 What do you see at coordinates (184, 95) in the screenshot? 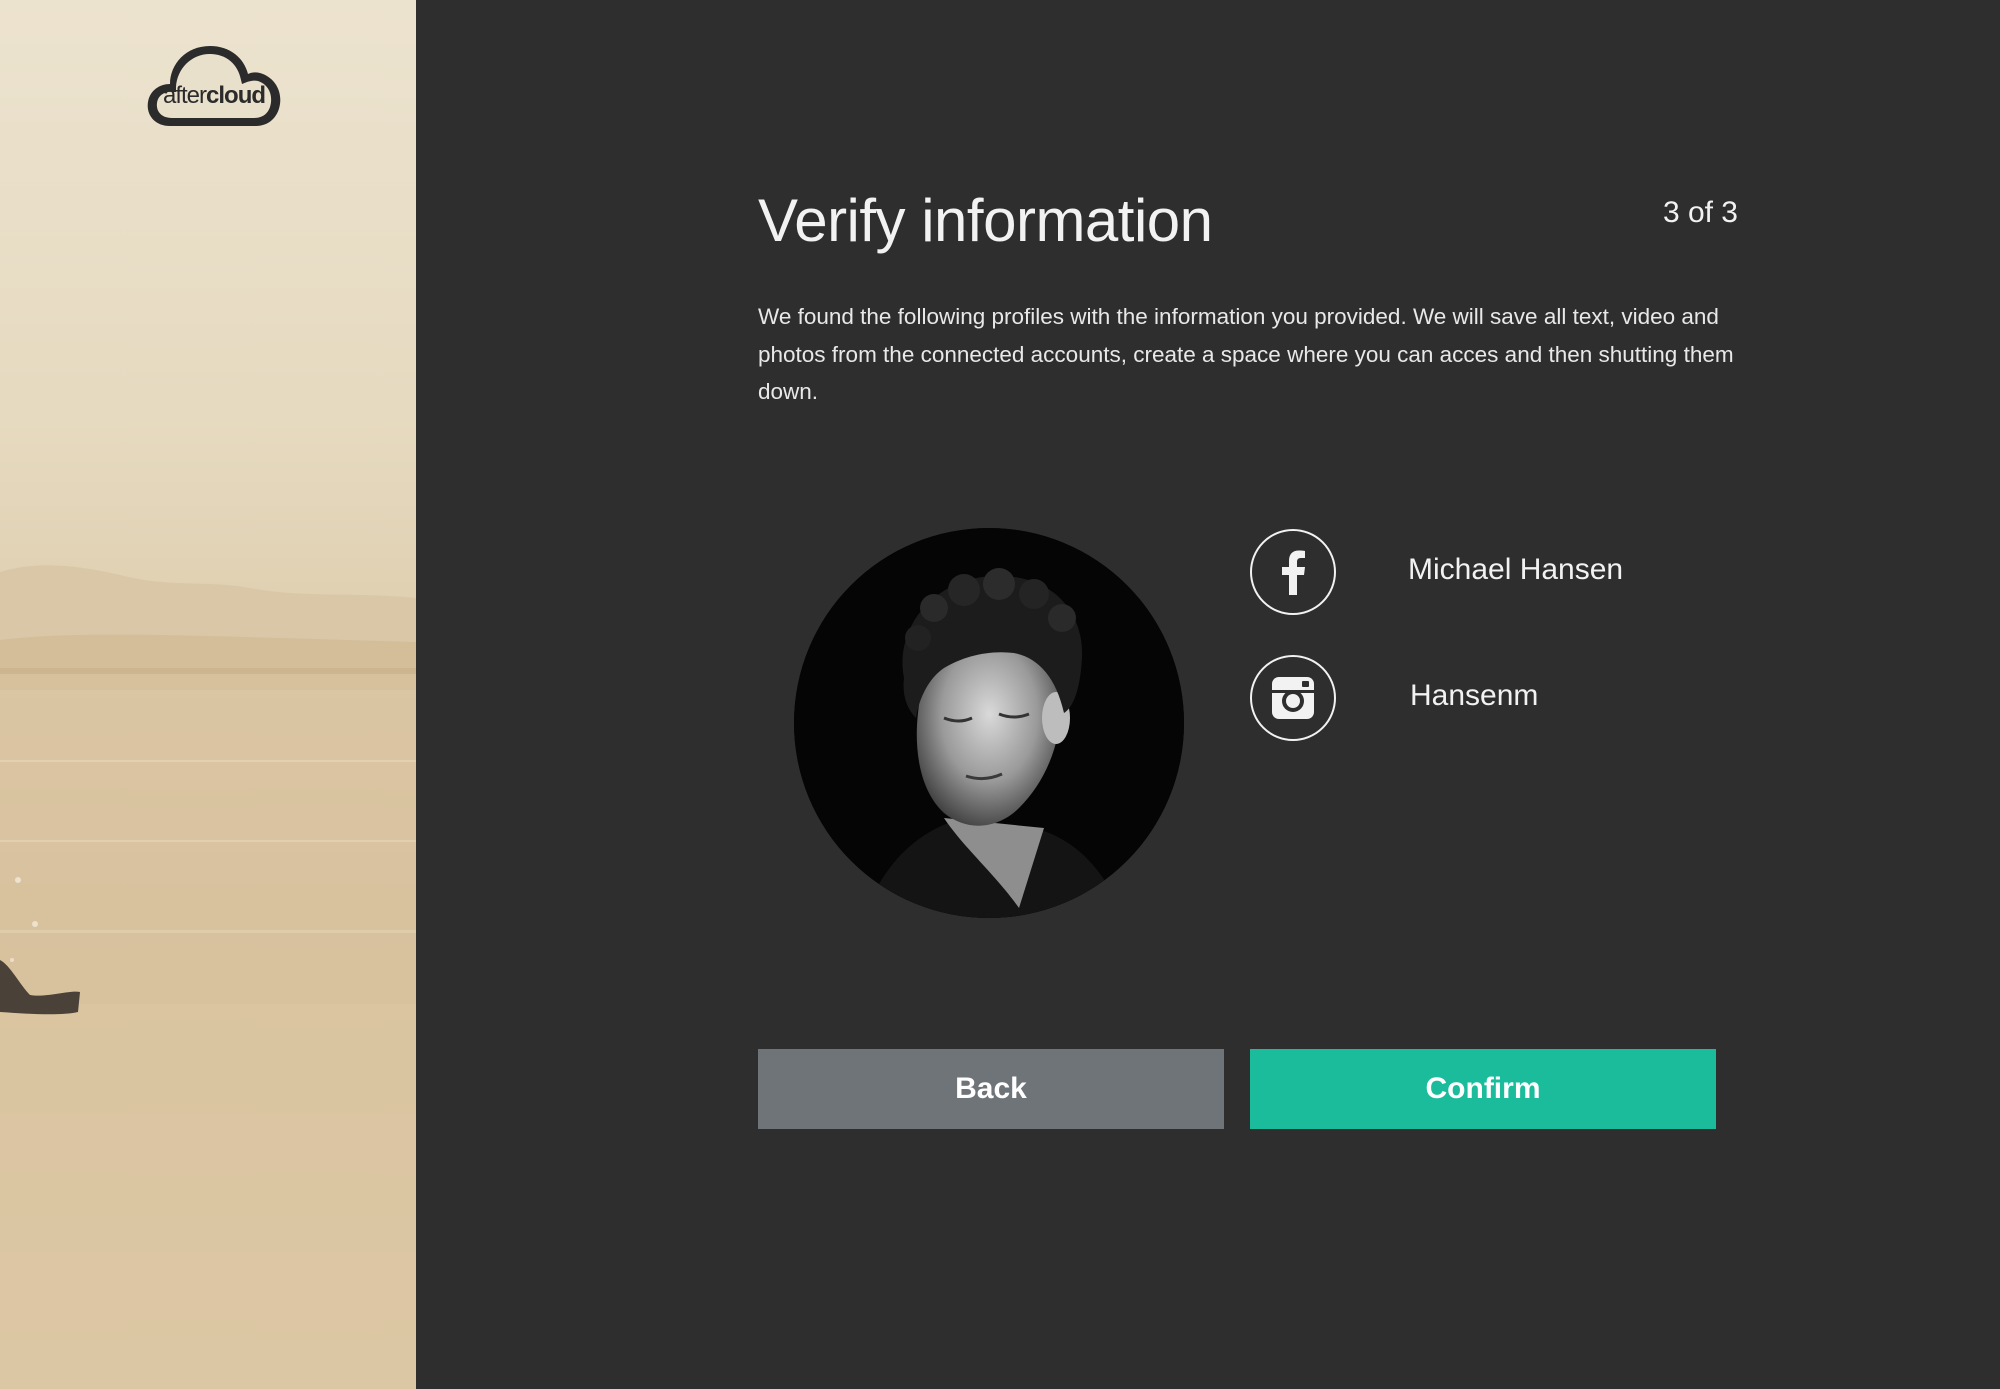
I see `logo-text-light: after` at bounding box center [184, 95].